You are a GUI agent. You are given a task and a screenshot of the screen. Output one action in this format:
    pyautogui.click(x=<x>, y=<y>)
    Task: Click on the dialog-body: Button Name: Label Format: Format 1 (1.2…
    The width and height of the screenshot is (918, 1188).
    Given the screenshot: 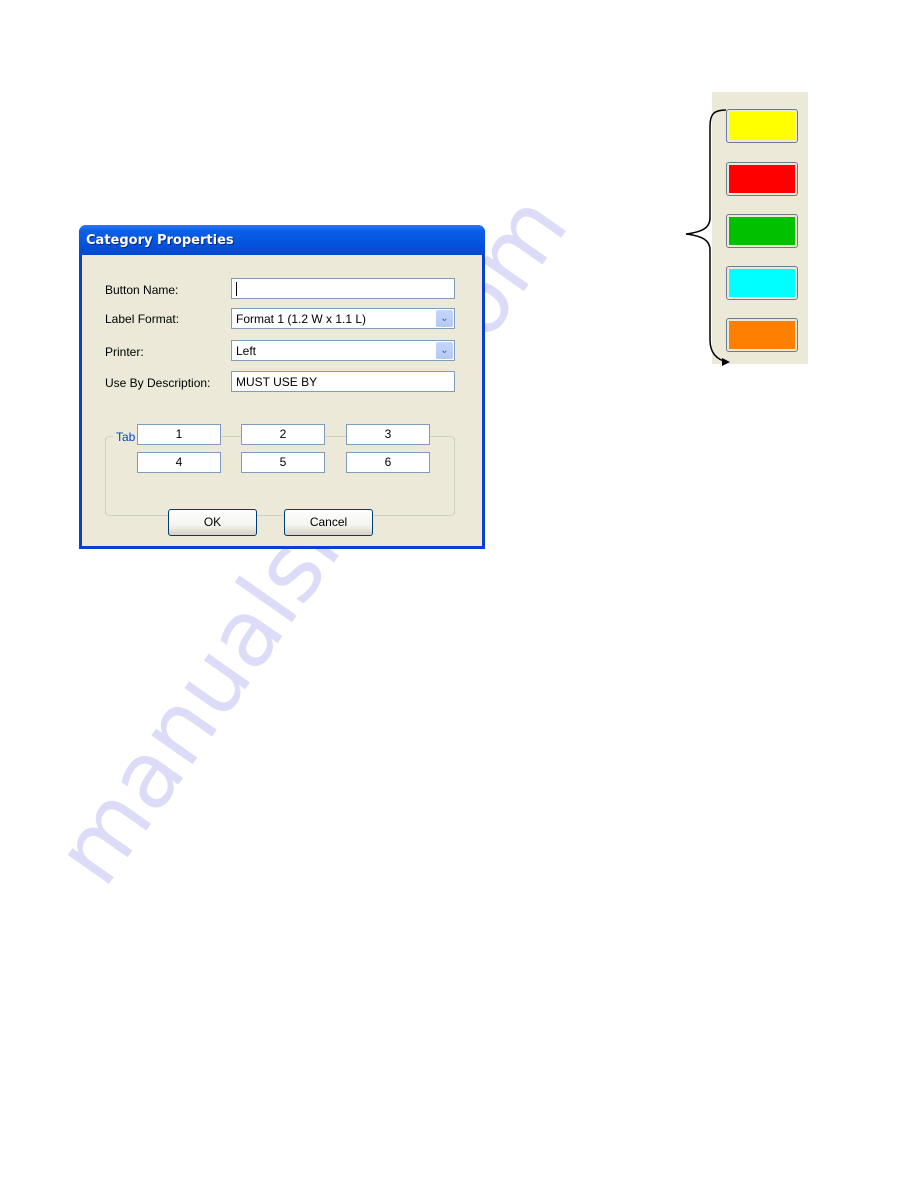 What is the action you would take?
    pyautogui.click(x=282, y=400)
    